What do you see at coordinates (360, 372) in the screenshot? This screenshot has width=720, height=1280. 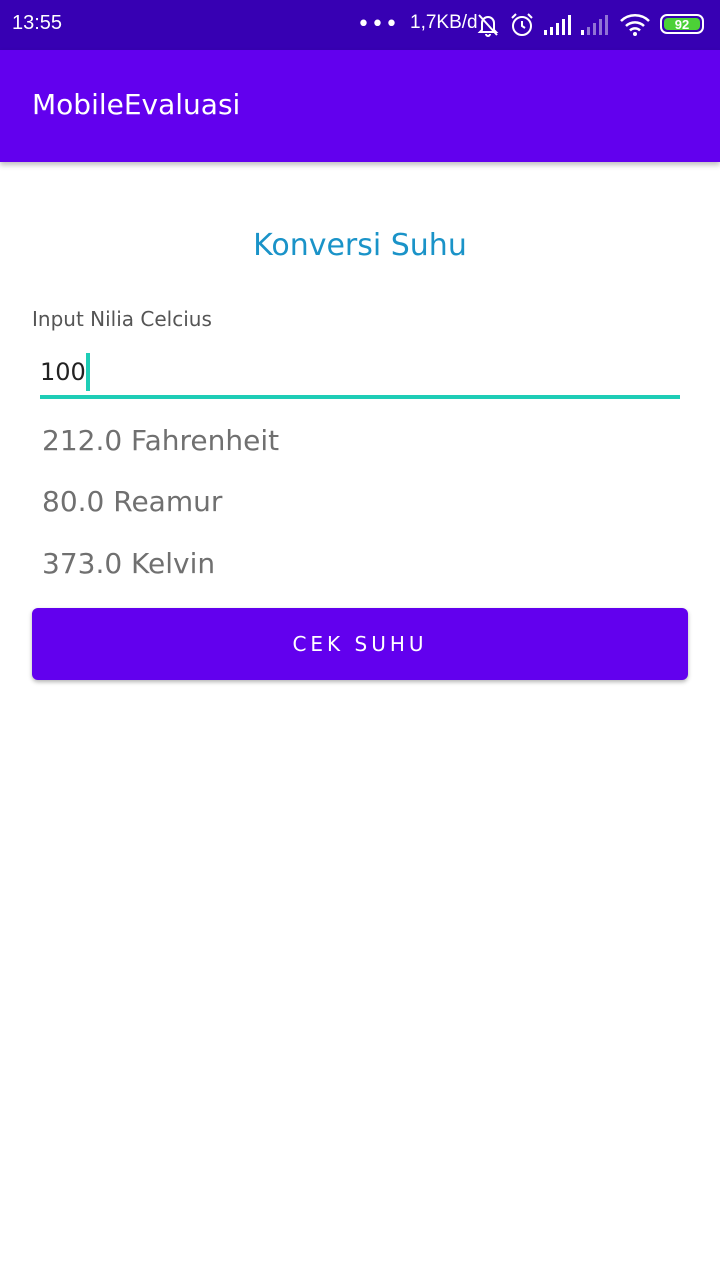 I see `celsius-input` at bounding box center [360, 372].